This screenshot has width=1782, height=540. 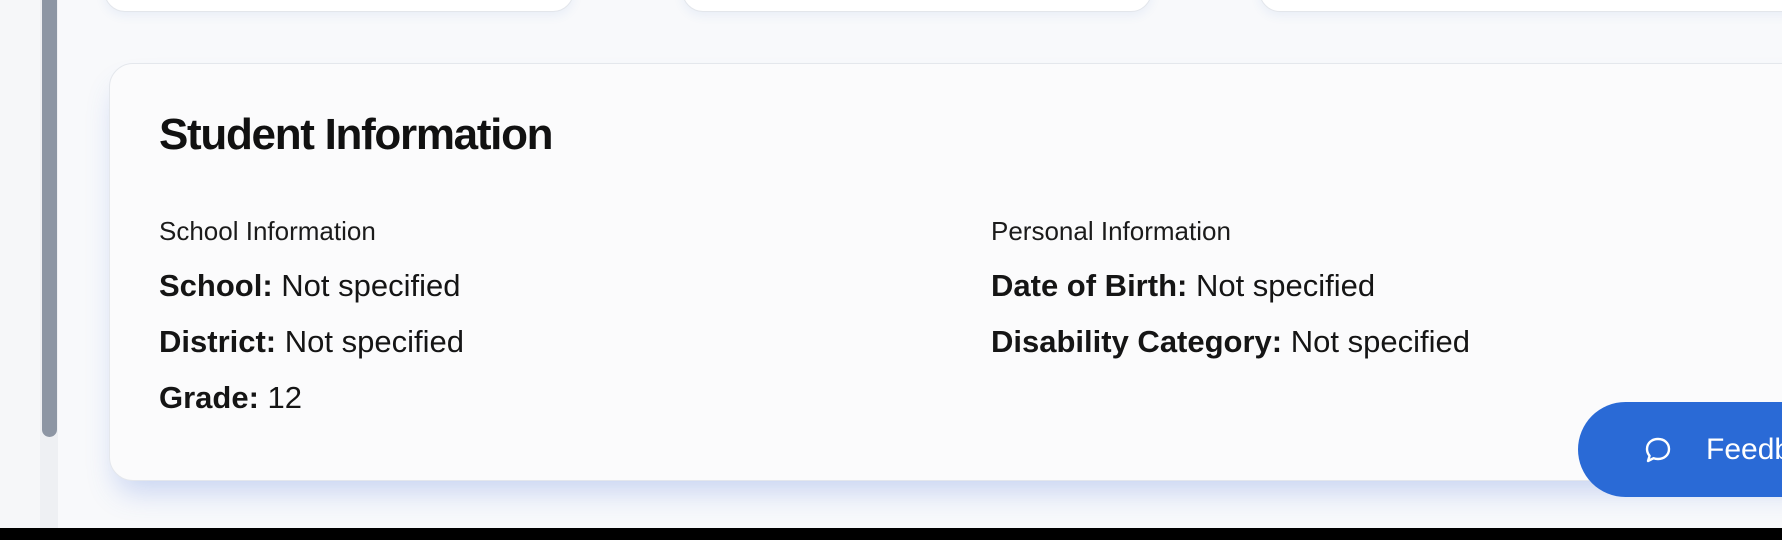 What do you see at coordinates (1137, 341) in the screenshot?
I see `field-label: Disability Category:` at bounding box center [1137, 341].